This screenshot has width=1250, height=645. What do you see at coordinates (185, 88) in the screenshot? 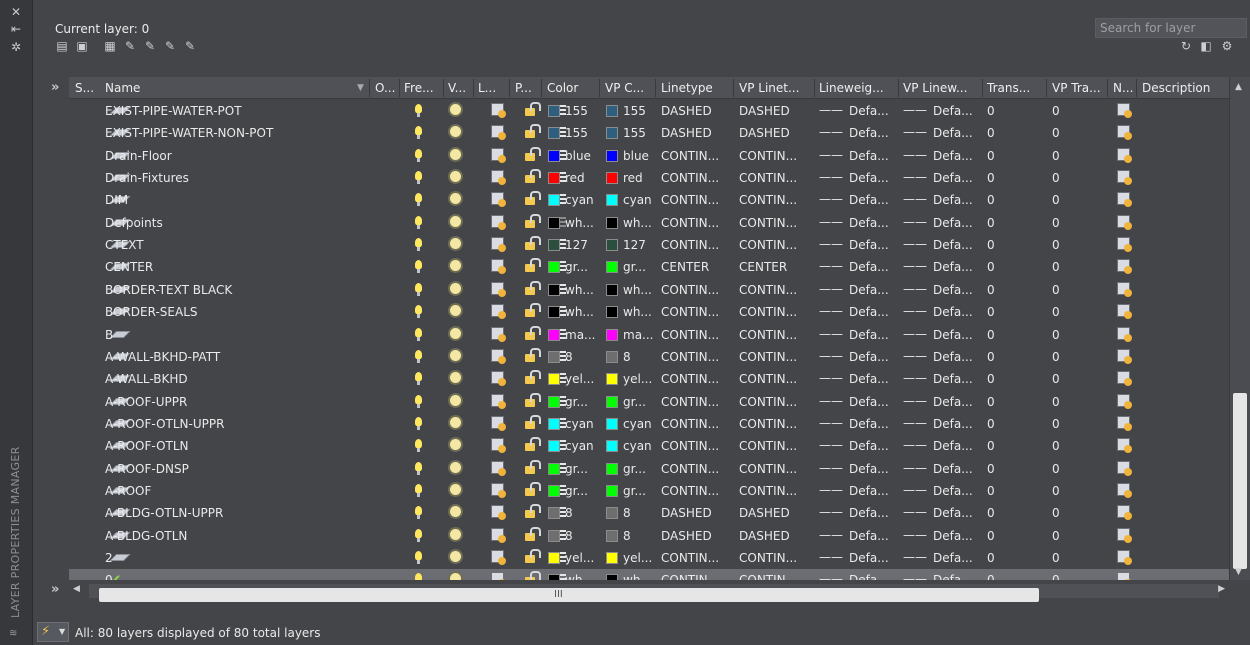
I see `col-name: Name` at bounding box center [185, 88].